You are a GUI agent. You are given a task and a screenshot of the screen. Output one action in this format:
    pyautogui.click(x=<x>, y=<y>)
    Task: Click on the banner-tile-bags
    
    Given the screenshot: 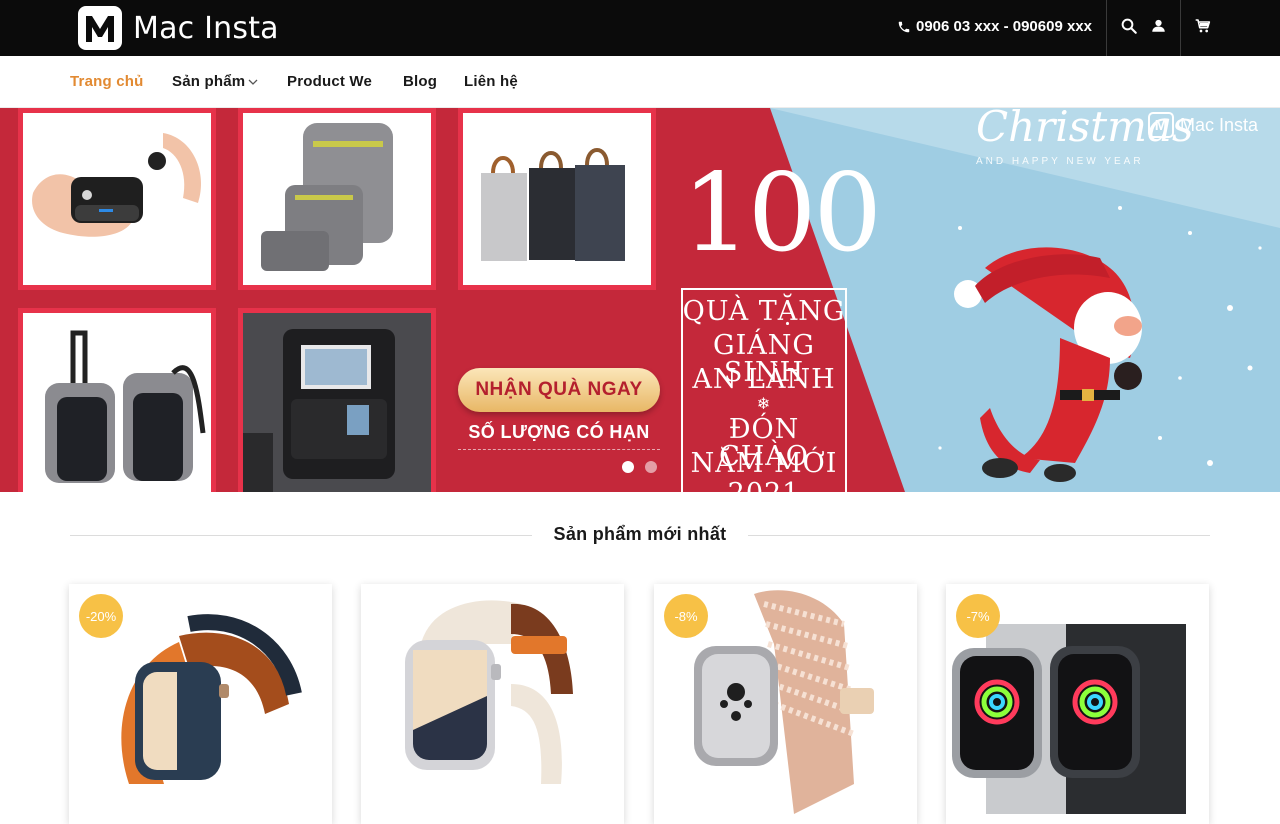 What is the action you would take?
    pyautogui.click(x=557, y=199)
    